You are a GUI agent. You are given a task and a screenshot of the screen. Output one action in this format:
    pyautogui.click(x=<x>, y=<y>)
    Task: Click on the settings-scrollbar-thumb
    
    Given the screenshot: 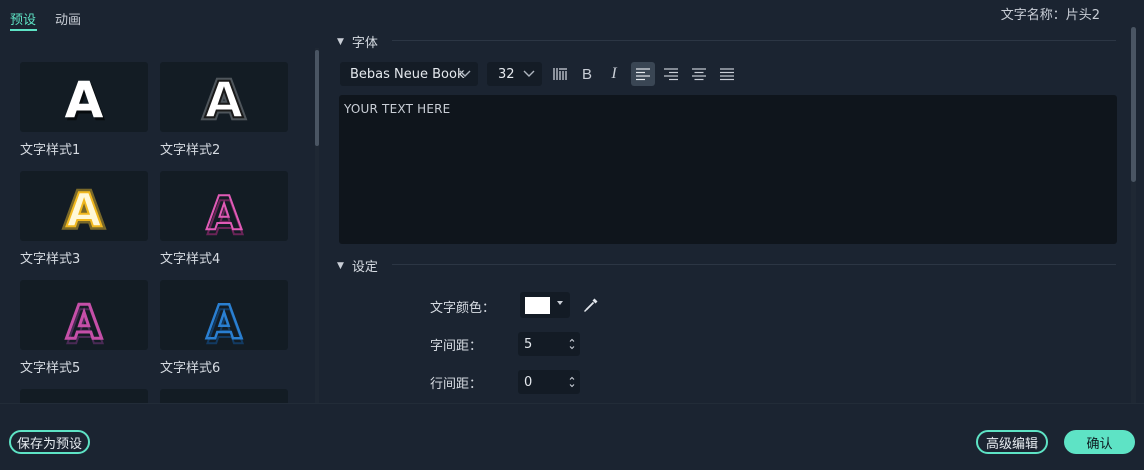 What is the action you would take?
    pyautogui.click(x=1133, y=104)
    